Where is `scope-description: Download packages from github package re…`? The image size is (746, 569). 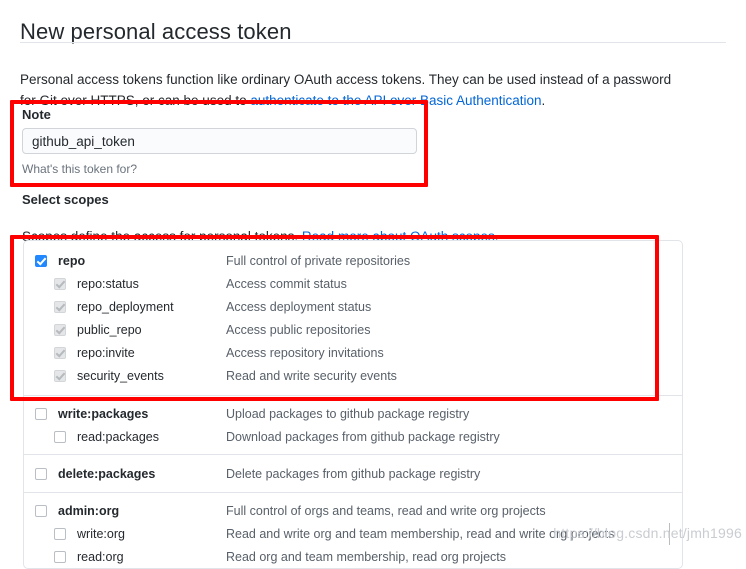
scope-description: Download packages from github package re… is located at coordinates (363, 436).